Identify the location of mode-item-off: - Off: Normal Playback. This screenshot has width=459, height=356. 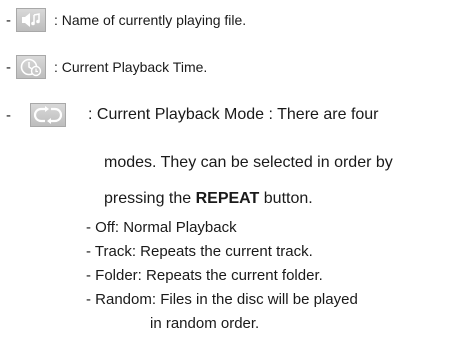
(161, 227).